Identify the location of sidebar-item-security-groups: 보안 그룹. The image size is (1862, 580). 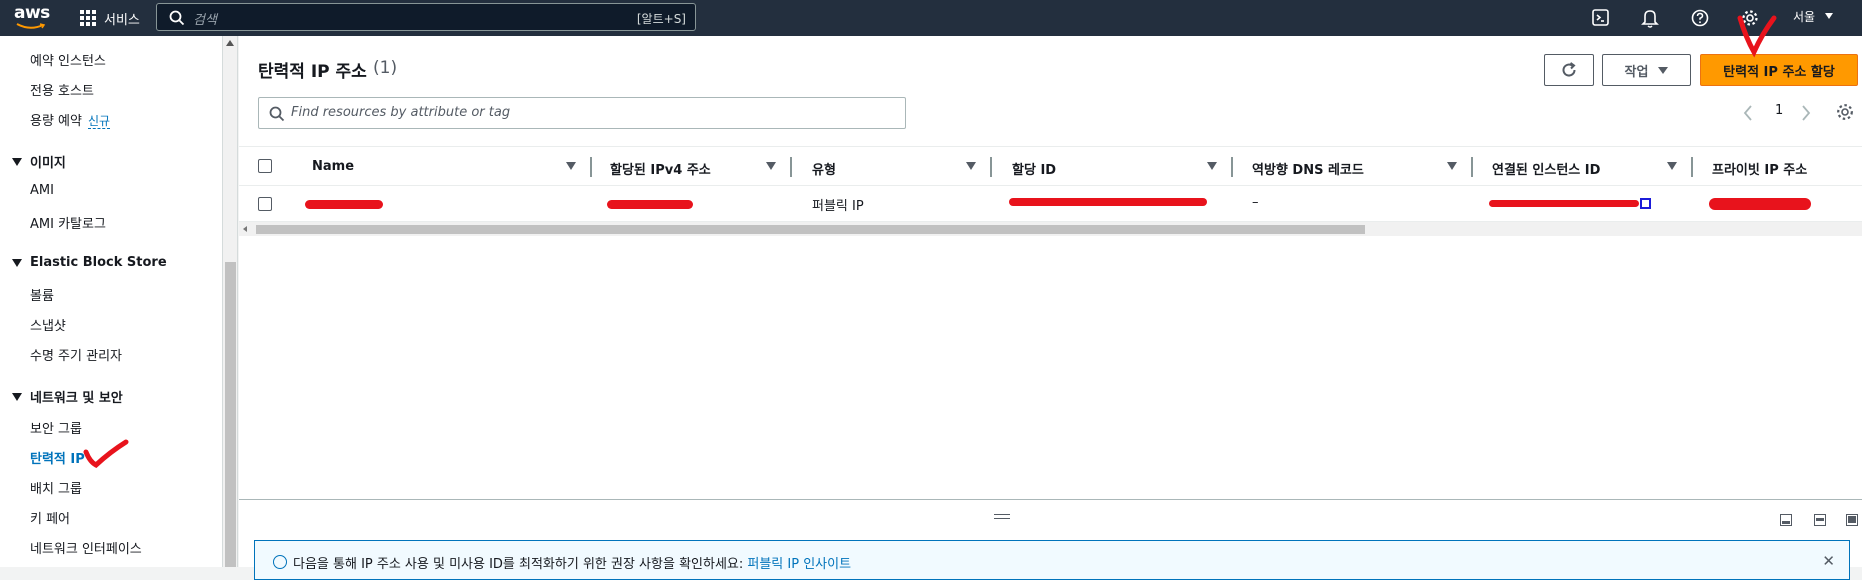
(56, 427).